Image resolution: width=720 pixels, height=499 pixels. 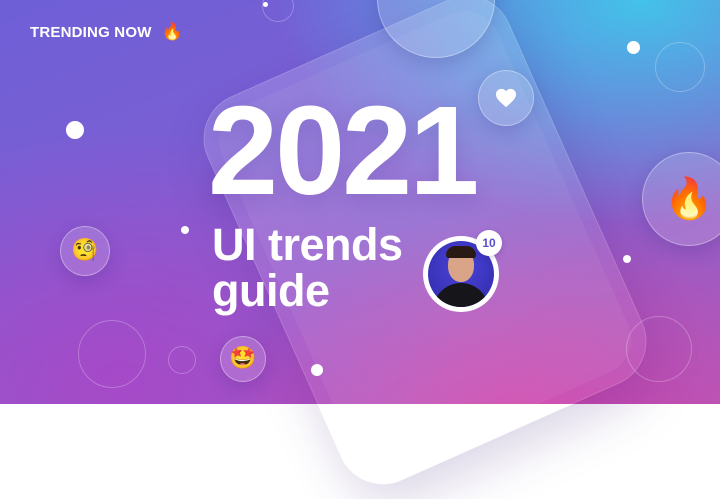 I want to click on subtitle: UI trends guide, so click(x=307, y=268).